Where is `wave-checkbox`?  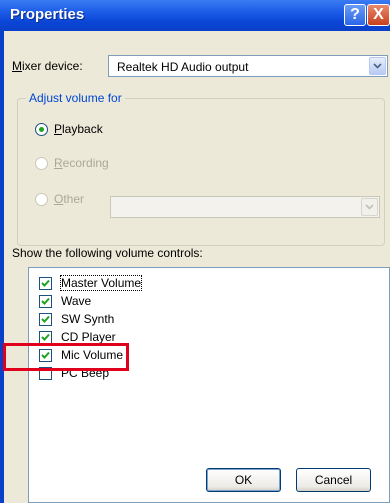 wave-checkbox is located at coordinates (45, 301).